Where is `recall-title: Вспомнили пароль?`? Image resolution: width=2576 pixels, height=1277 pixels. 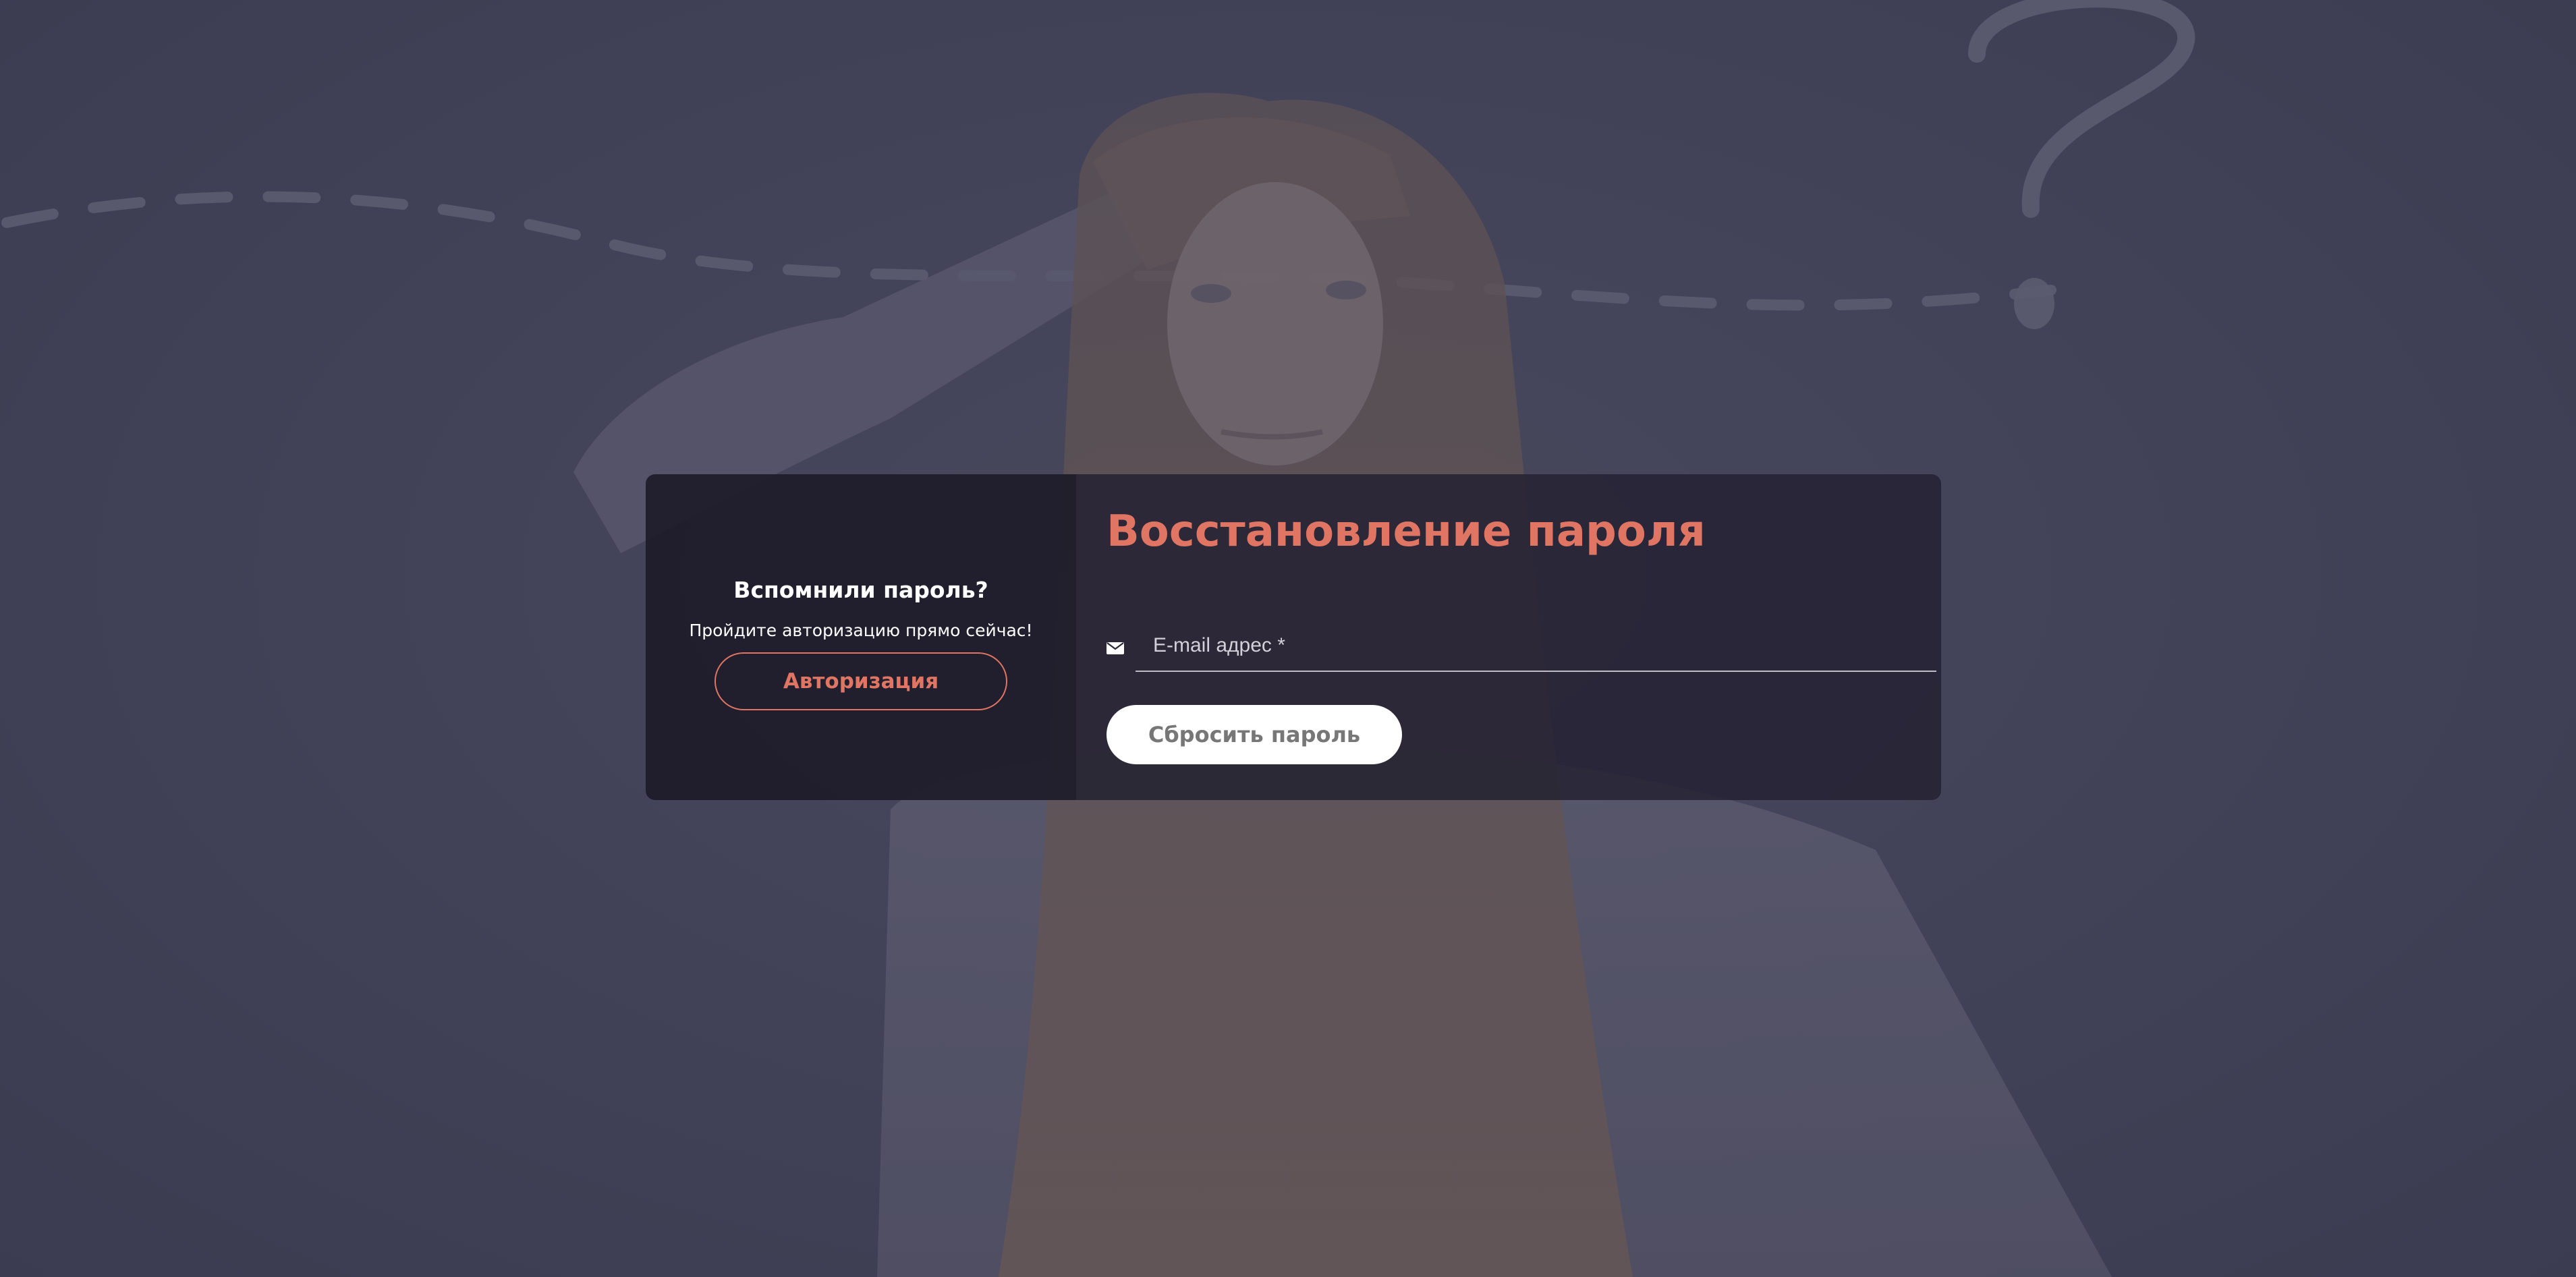 recall-title: Вспомнили пароль? is located at coordinates (860, 589).